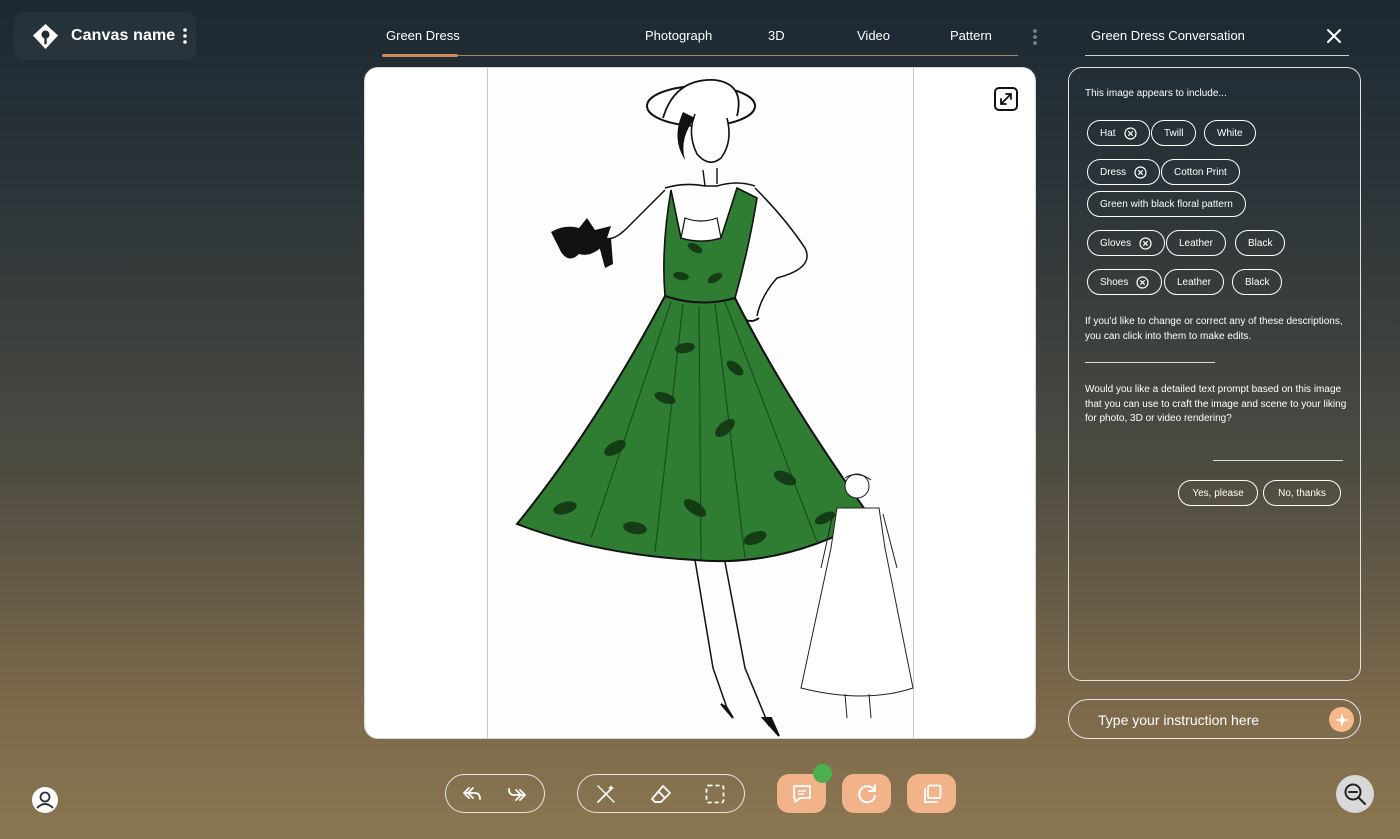  I want to click on tab-3d: 3D, so click(776, 35).